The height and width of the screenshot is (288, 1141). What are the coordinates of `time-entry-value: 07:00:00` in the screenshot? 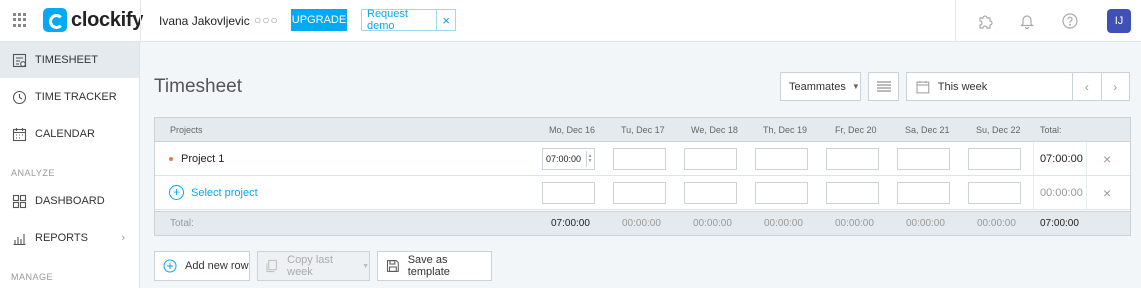 It's located at (564, 159).